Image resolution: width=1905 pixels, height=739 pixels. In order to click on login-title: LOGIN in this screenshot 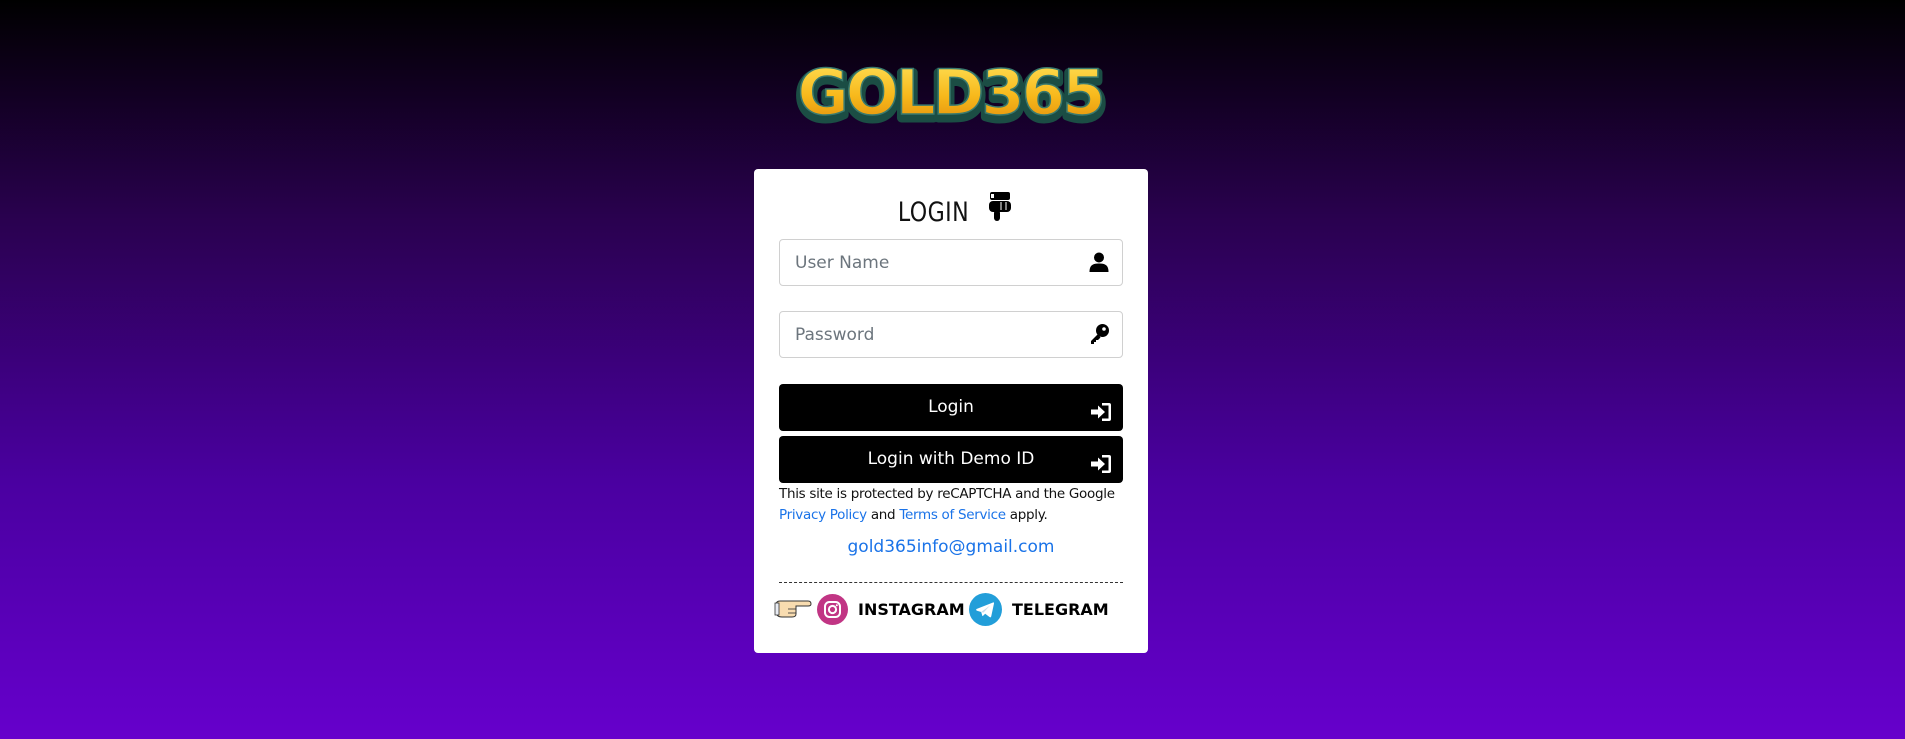, I will do `click(934, 213)`.